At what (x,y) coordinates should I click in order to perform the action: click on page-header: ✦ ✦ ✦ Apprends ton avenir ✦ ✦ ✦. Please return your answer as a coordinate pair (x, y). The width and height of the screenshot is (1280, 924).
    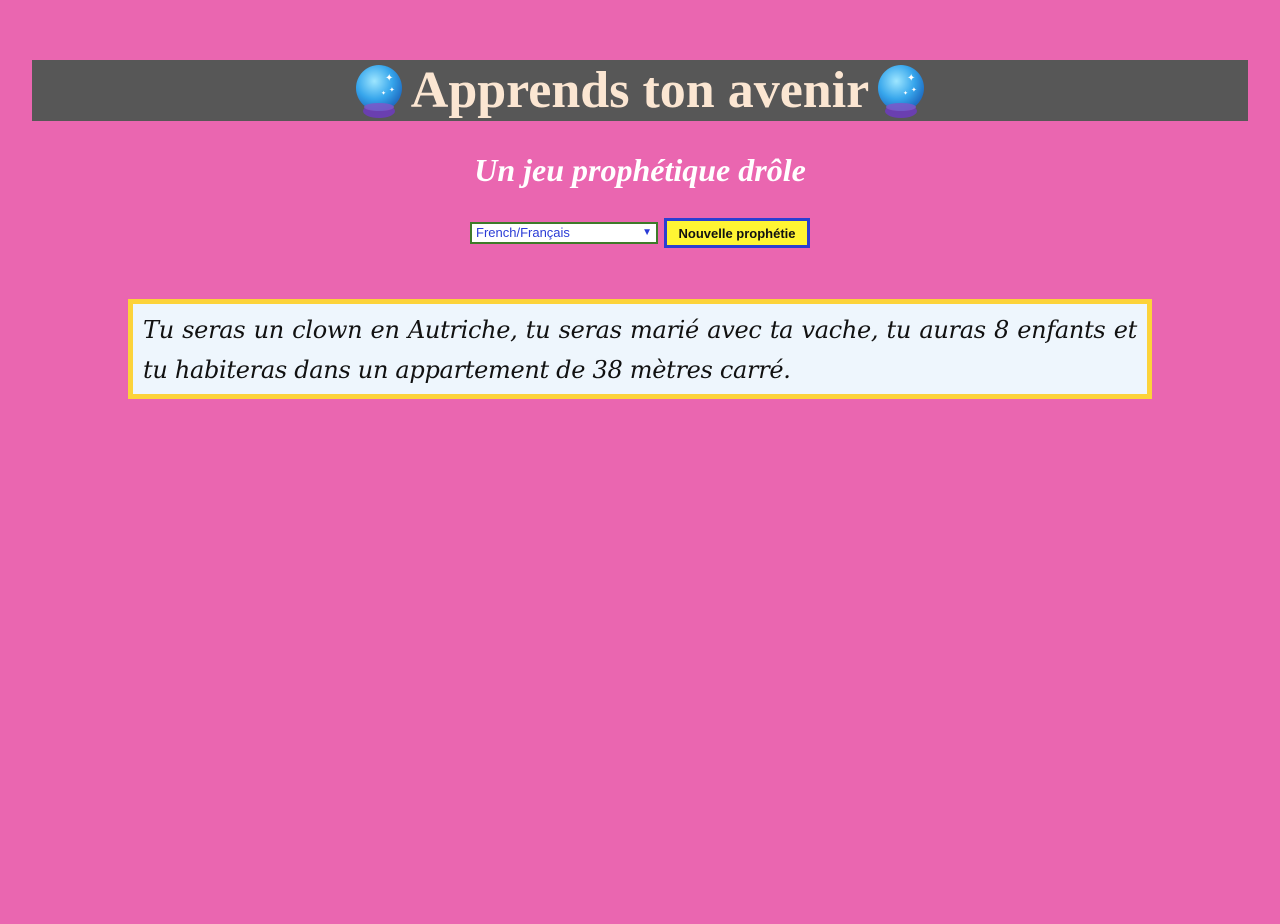
    Looking at the image, I should click on (640, 90).